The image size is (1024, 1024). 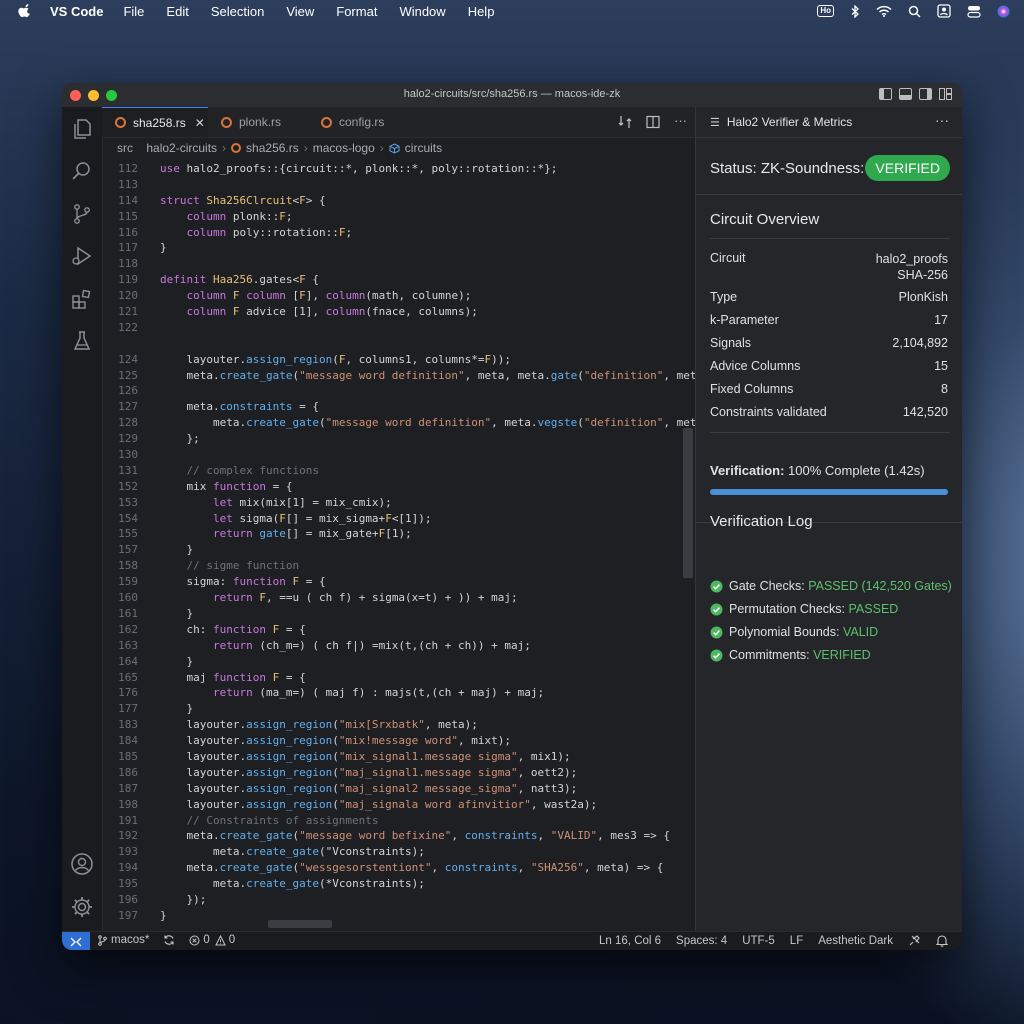 I want to click on close-tab-icon: ✕, so click(x=200, y=123).